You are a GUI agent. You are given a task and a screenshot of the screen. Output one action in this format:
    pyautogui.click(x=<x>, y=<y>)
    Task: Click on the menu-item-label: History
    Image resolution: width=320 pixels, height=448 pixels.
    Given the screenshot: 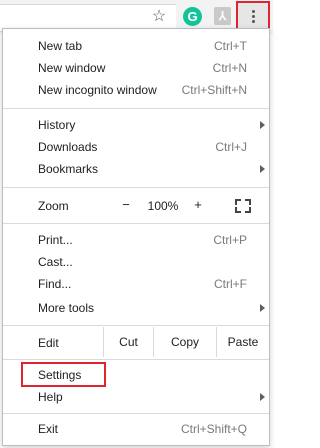 What is the action you would take?
    pyautogui.click(x=57, y=125)
    